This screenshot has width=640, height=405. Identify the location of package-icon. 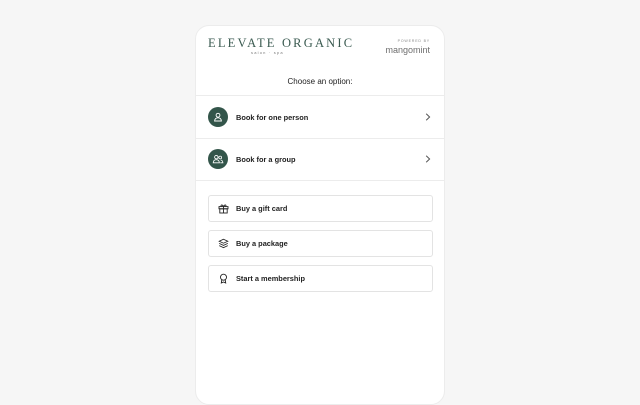
(223, 243).